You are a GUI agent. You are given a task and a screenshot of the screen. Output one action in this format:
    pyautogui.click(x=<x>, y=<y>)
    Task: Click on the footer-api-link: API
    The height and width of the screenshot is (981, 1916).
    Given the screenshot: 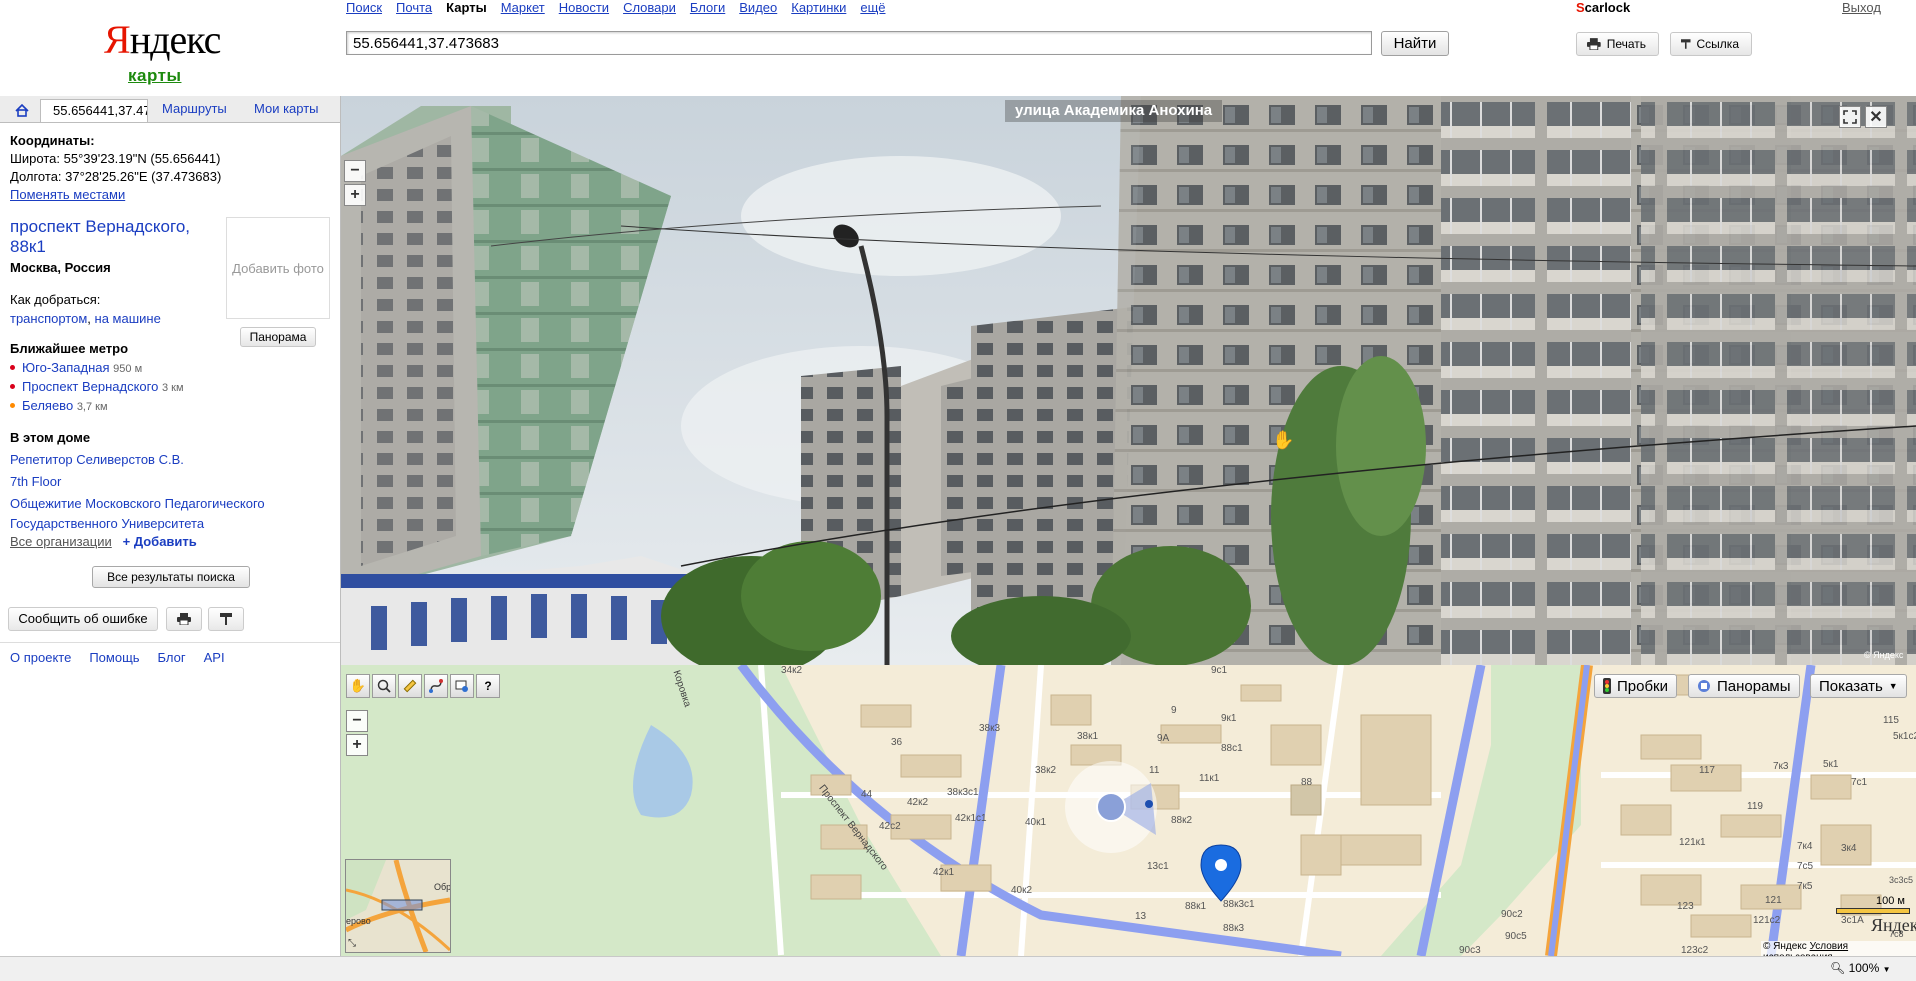 What is the action you would take?
    pyautogui.click(x=214, y=657)
    